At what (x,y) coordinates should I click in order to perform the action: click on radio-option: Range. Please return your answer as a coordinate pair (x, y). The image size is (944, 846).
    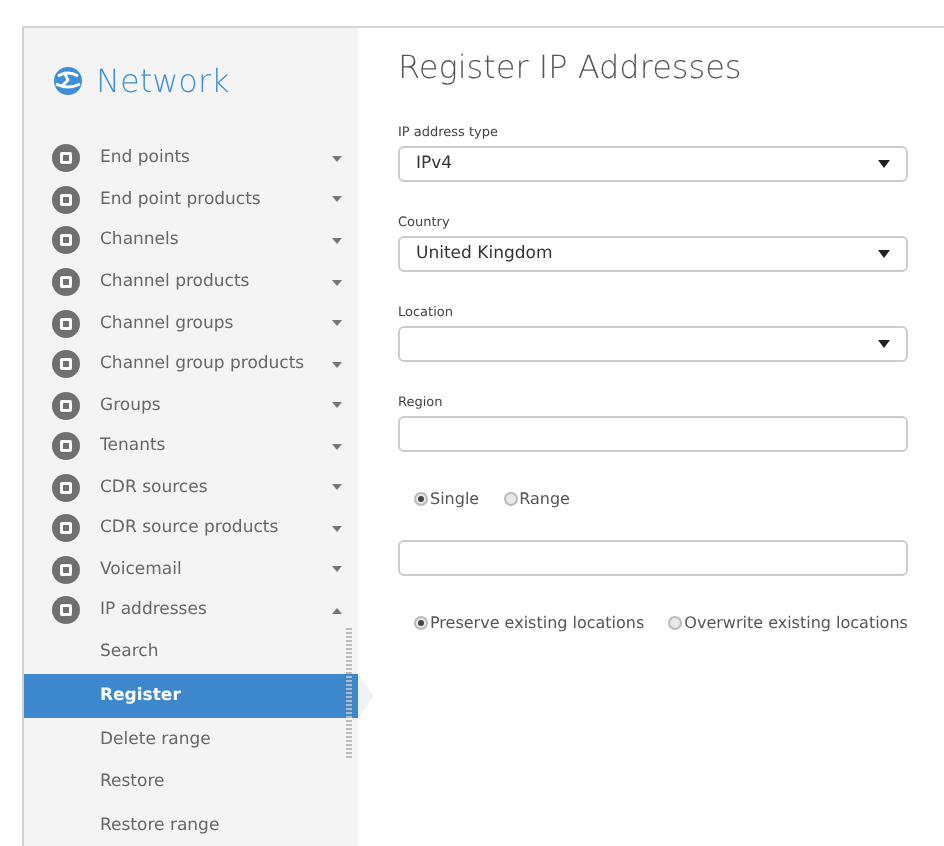
    Looking at the image, I should click on (536, 498).